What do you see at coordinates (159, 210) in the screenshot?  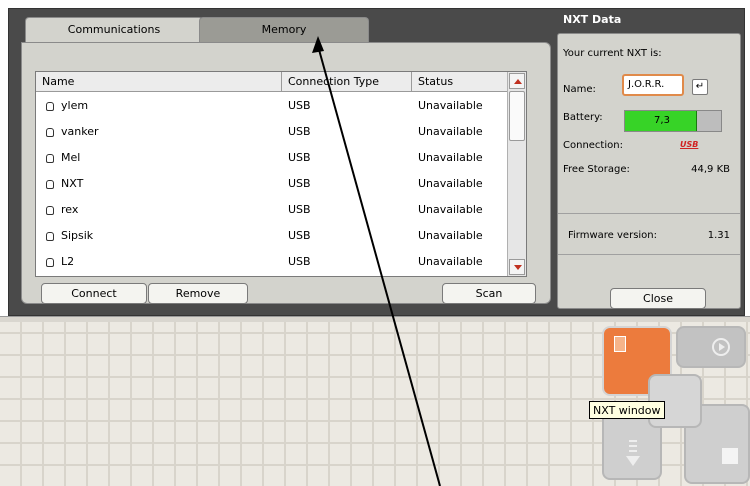 I see `device-name-cell: rex` at bounding box center [159, 210].